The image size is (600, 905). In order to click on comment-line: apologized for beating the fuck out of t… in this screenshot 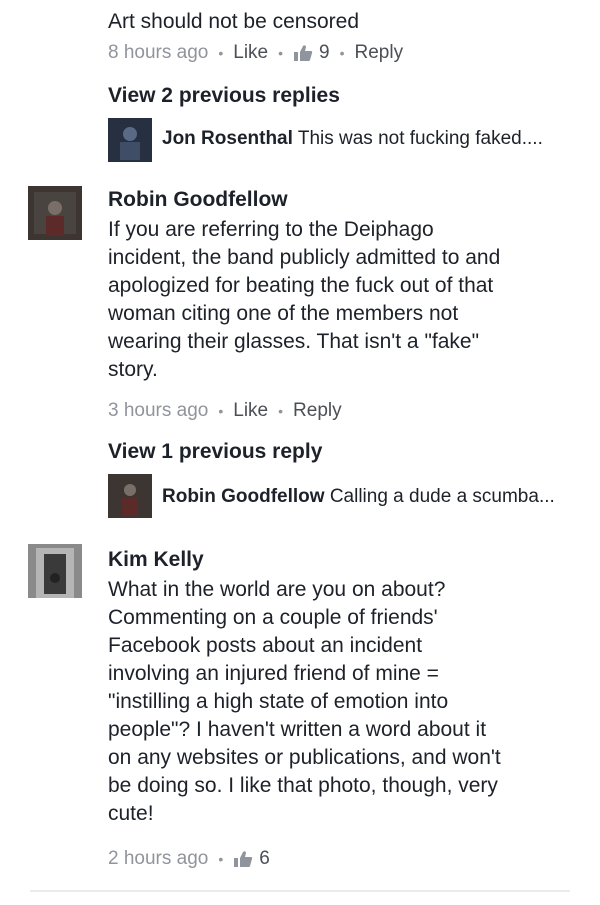, I will do `click(301, 285)`.